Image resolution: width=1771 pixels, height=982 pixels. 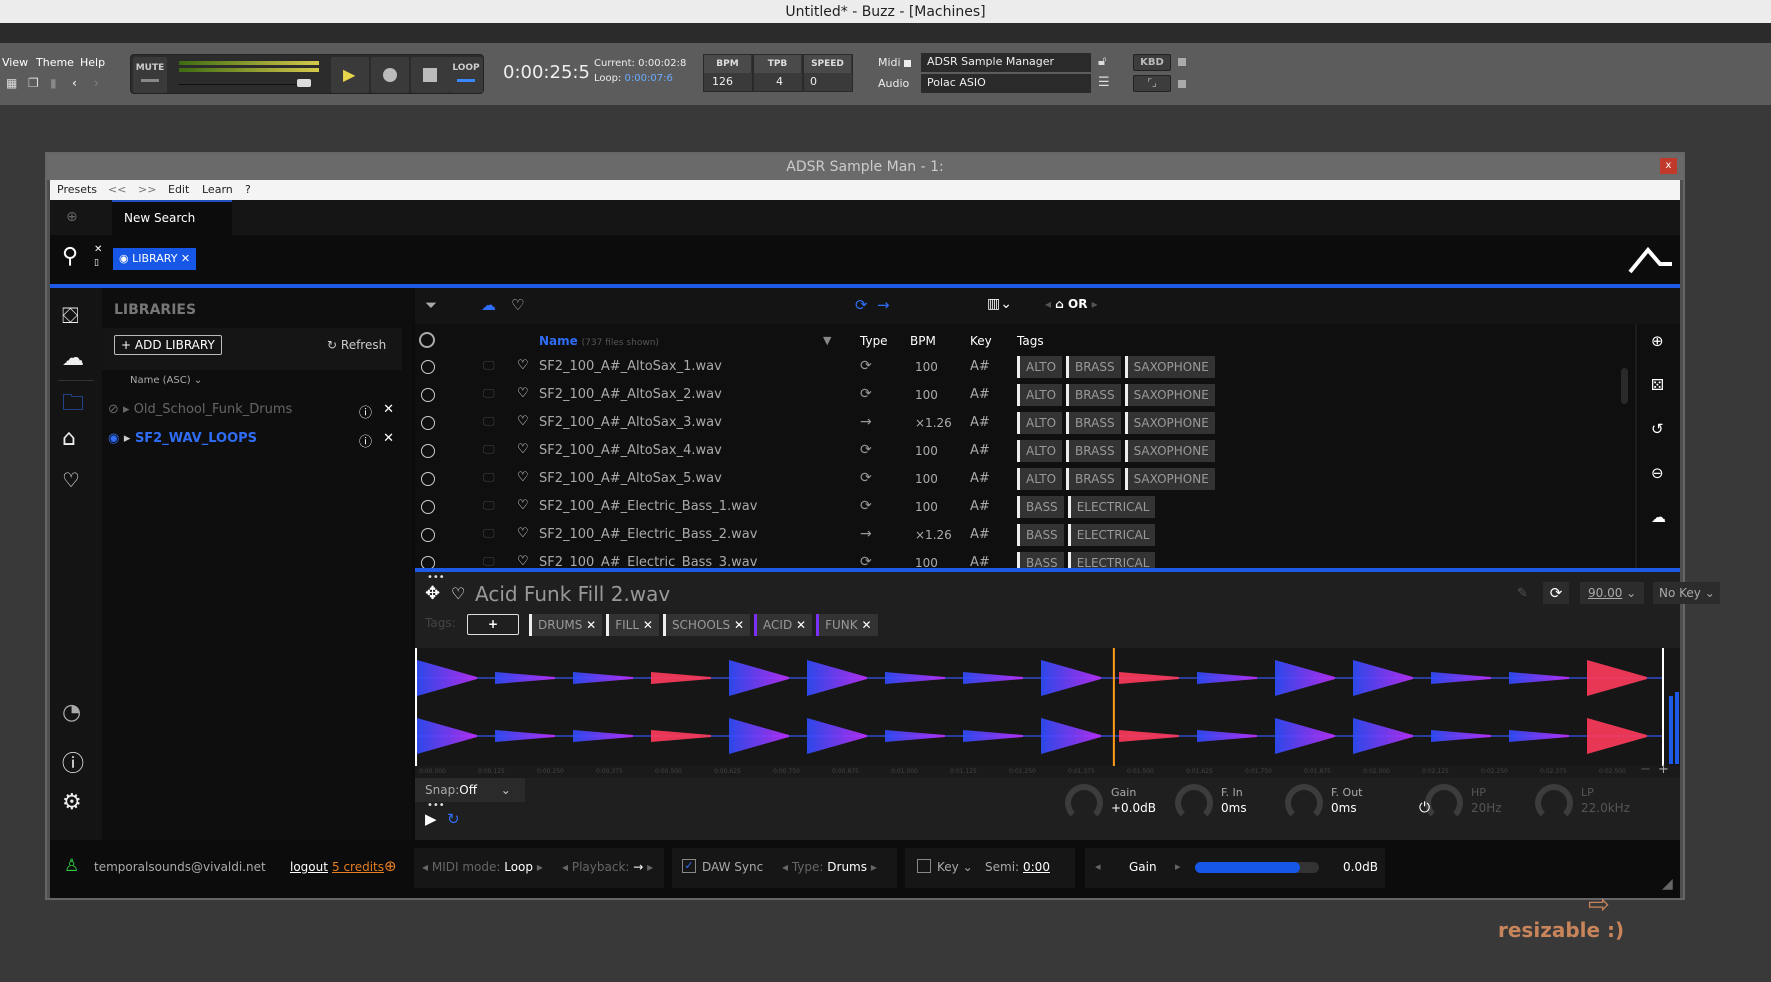 What do you see at coordinates (632, 625) in the screenshot?
I see `preview-tag-chip: FILL ✕` at bounding box center [632, 625].